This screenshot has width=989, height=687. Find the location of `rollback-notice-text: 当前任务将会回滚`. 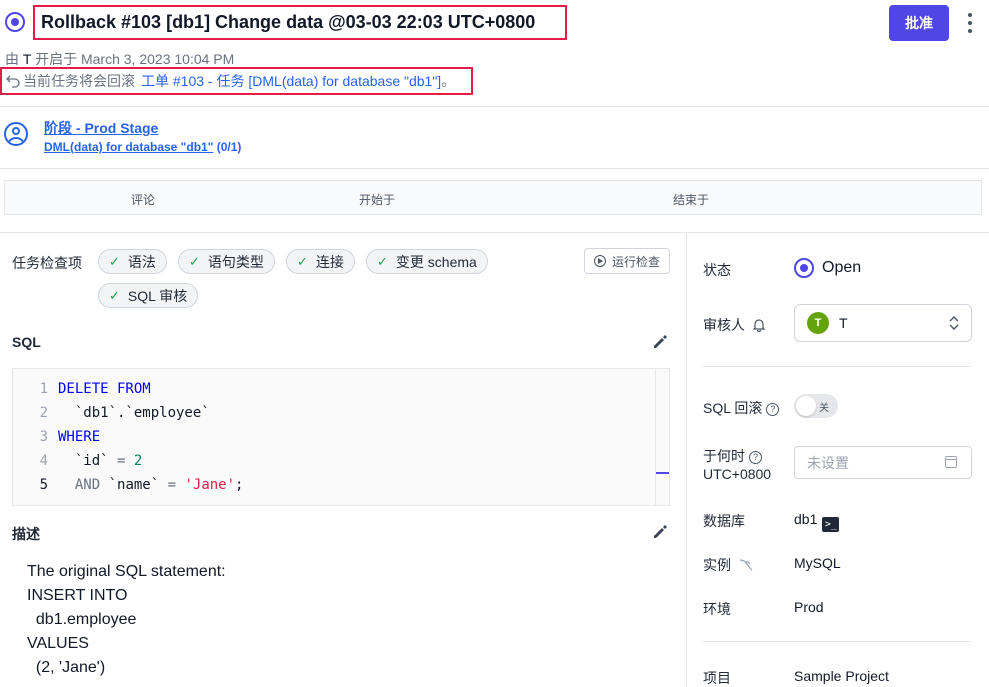

rollback-notice-text: 当前任务将会回滚 is located at coordinates (79, 81).